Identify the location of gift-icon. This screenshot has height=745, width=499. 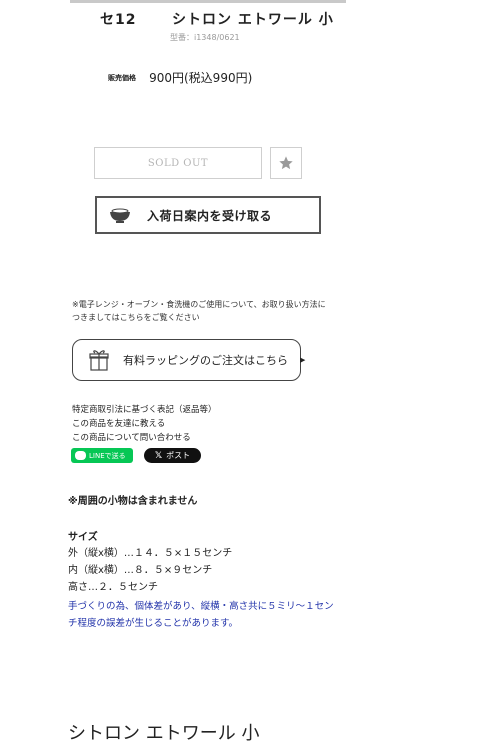
(99, 360).